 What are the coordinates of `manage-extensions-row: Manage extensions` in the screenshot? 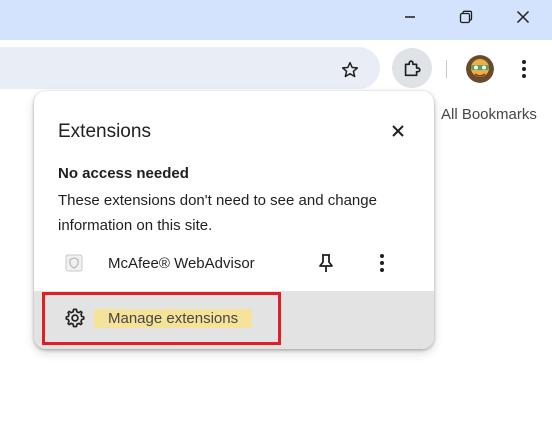 It's located at (234, 320).